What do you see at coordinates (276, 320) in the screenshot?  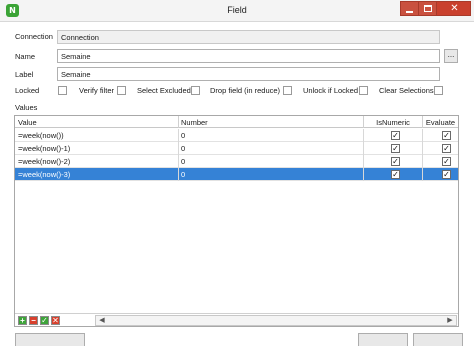 I see `horizontal-scrollbar: ◀ ▶` at bounding box center [276, 320].